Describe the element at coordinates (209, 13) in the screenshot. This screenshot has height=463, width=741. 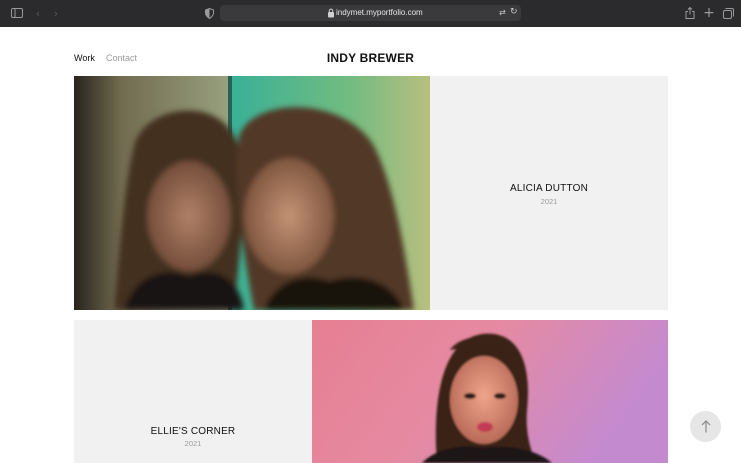
I see `shield-icon` at that location.